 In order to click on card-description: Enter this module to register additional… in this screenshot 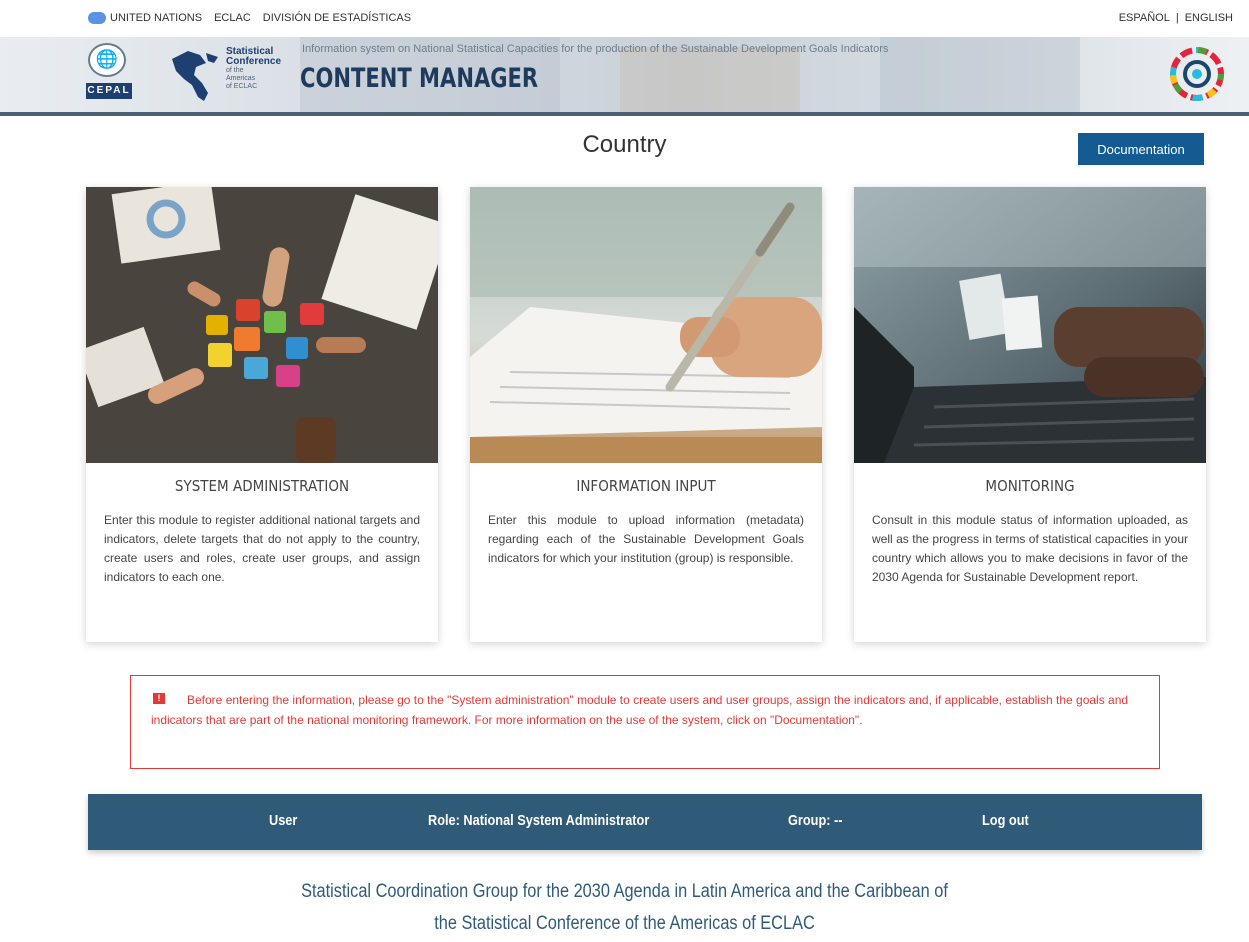, I will do `click(262, 548)`.